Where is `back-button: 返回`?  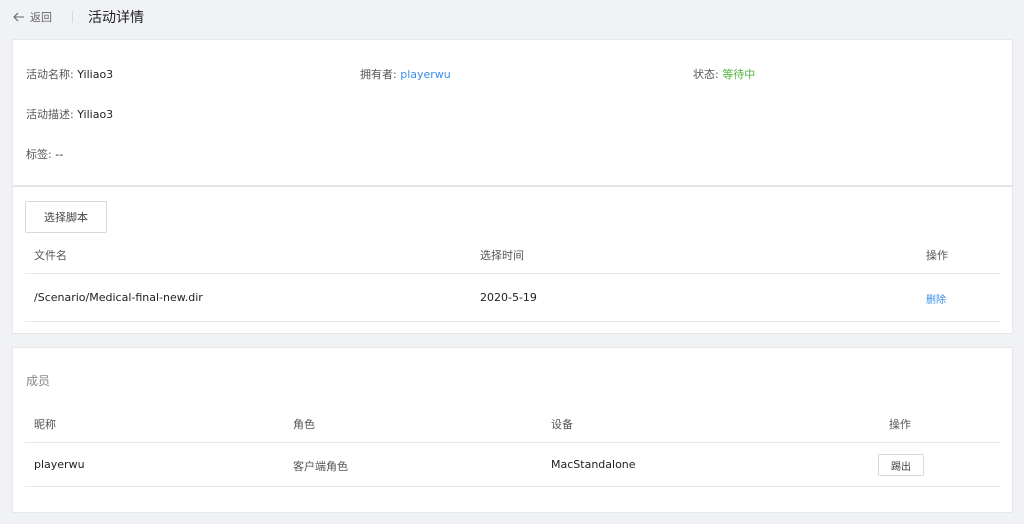
back-button: 返回 is located at coordinates (32, 17).